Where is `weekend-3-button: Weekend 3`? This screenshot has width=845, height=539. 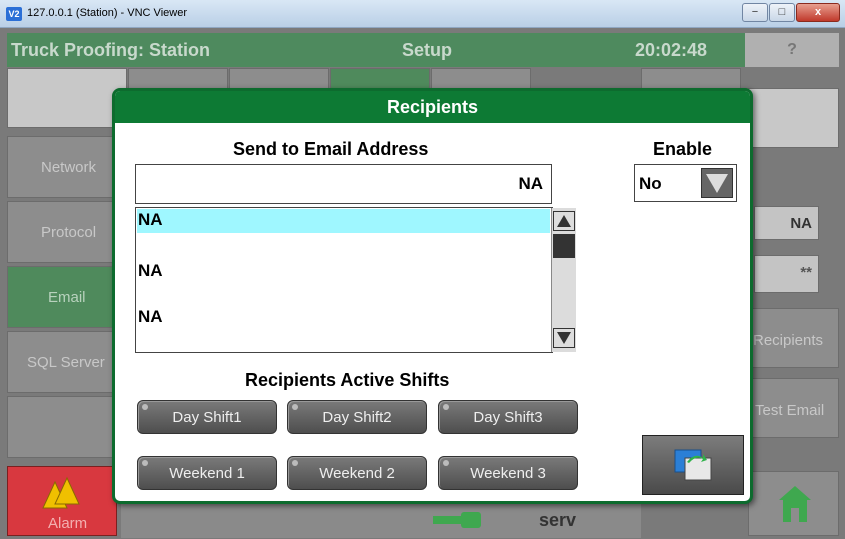
weekend-3-button: Weekend 3 is located at coordinates (508, 473).